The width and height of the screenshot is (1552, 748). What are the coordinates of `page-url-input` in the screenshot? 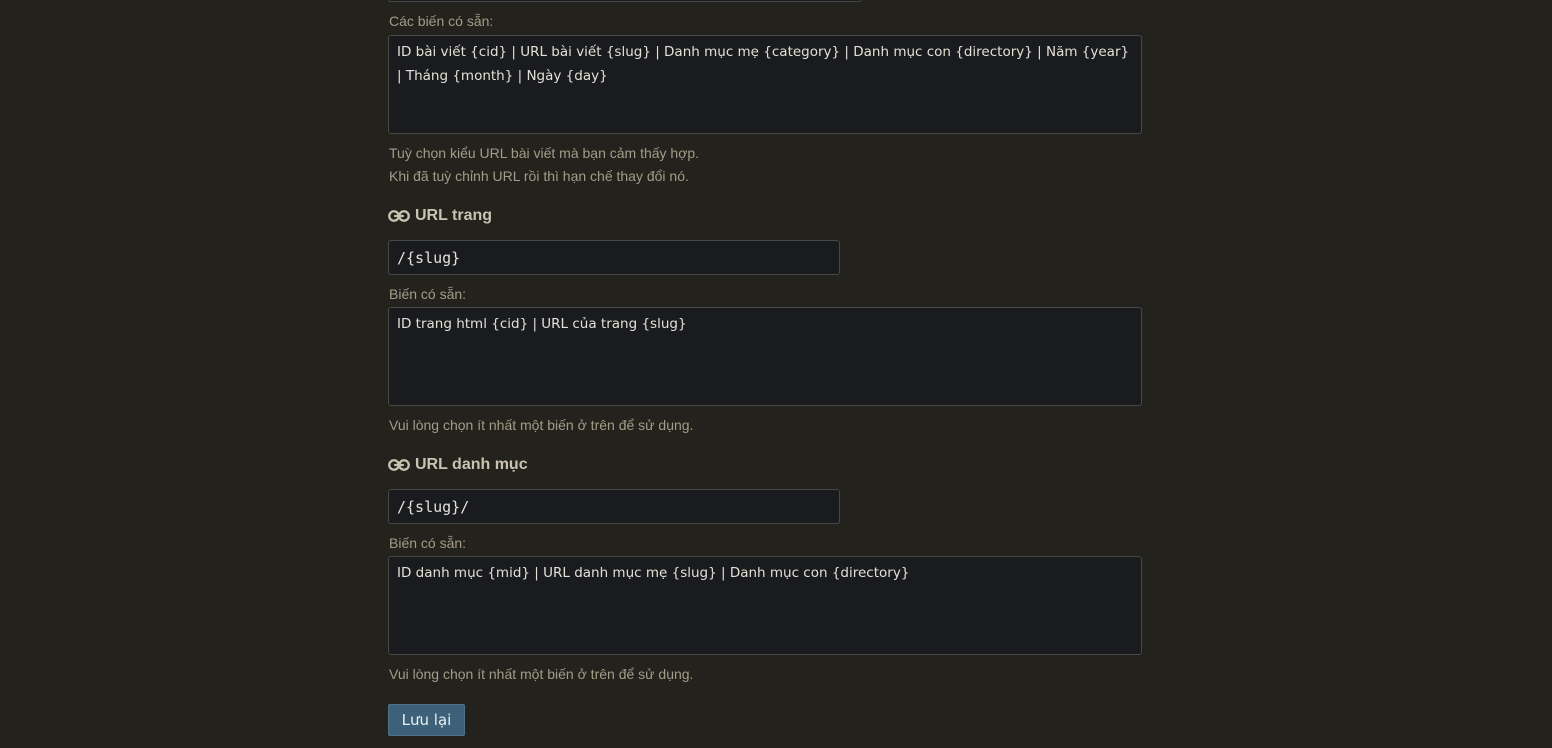 It's located at (614, 257).